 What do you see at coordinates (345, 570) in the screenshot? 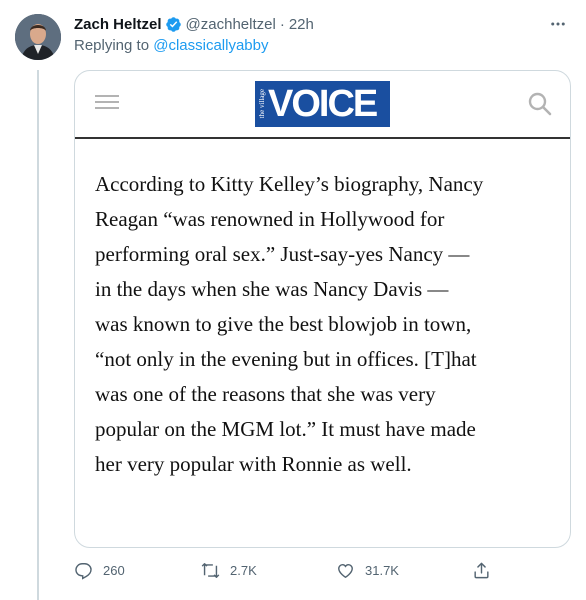
I see `heart-icon` at bounding box center [345, 570].